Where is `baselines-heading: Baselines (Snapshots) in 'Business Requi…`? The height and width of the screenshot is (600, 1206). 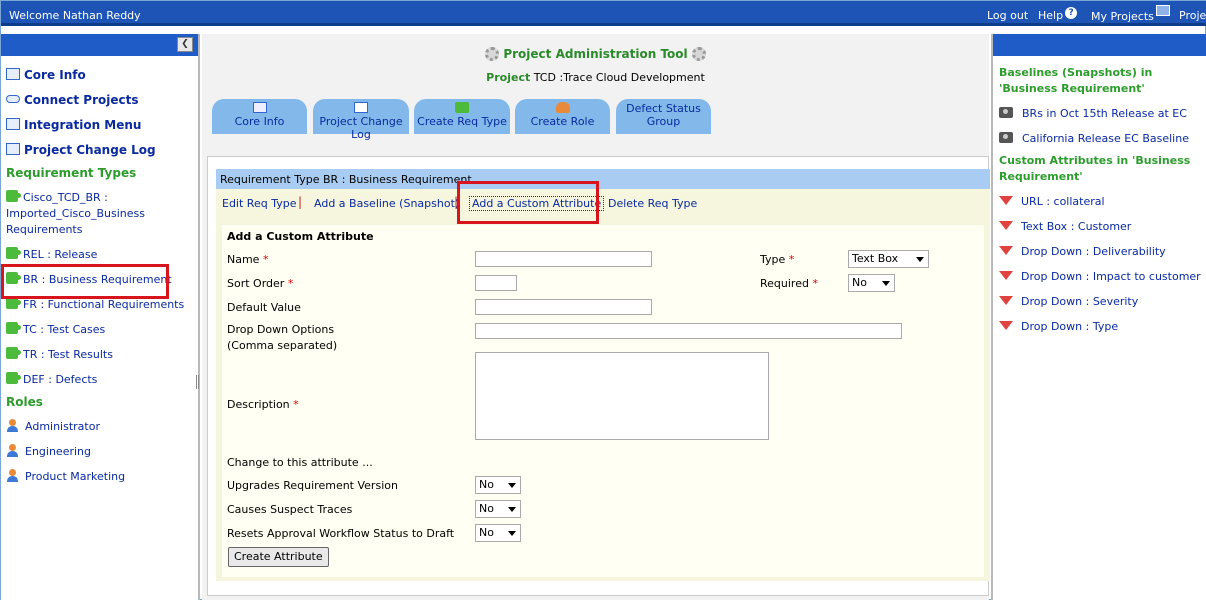 baselines-heading: Baselines (Snapshots) in 'Business Requi… is located at coordinates (1076, 80).